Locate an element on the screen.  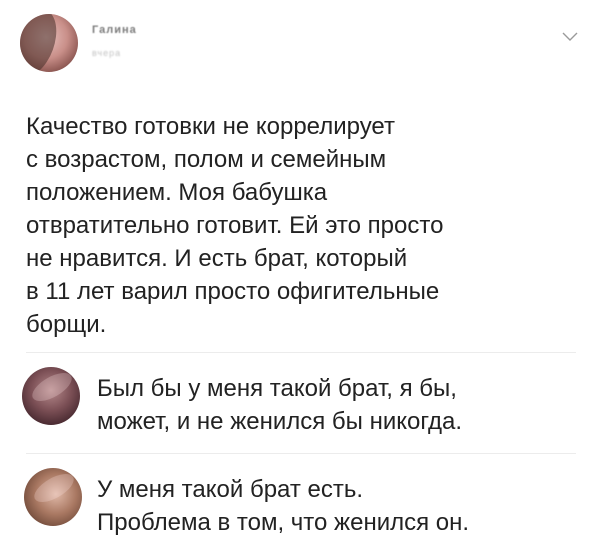
post-timestamp: вчера is located at coordinates (107, 53).